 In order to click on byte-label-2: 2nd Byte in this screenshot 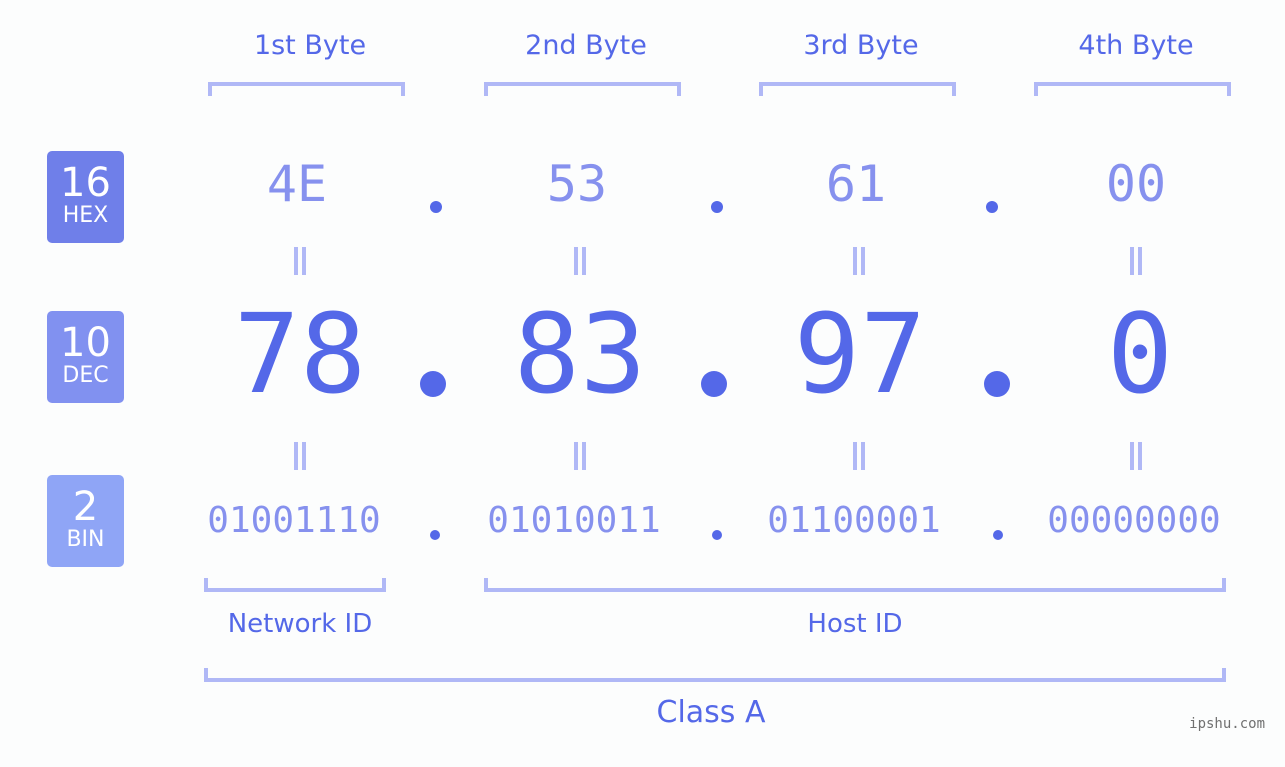, I will do `click(586, 45)`.